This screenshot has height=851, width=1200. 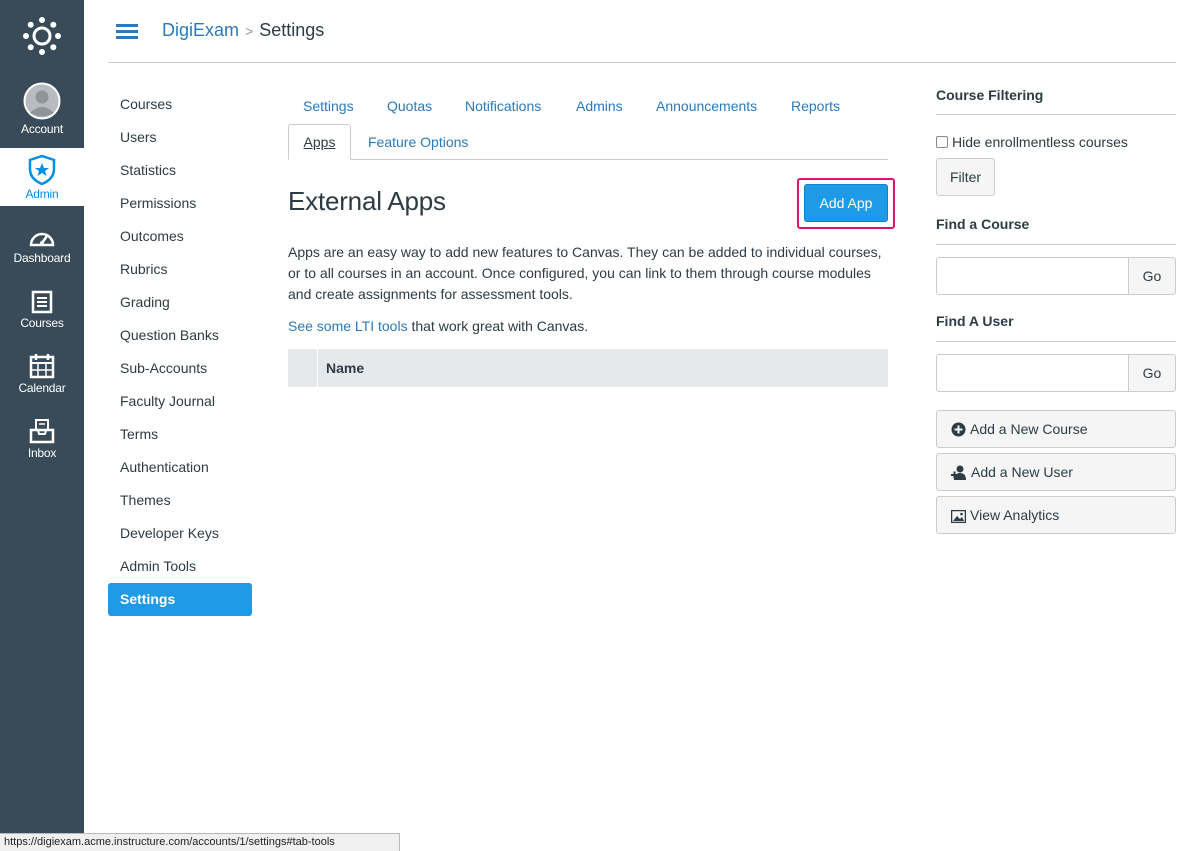 I want to click on tab-apps: Apps, so click(x=319, y=142).